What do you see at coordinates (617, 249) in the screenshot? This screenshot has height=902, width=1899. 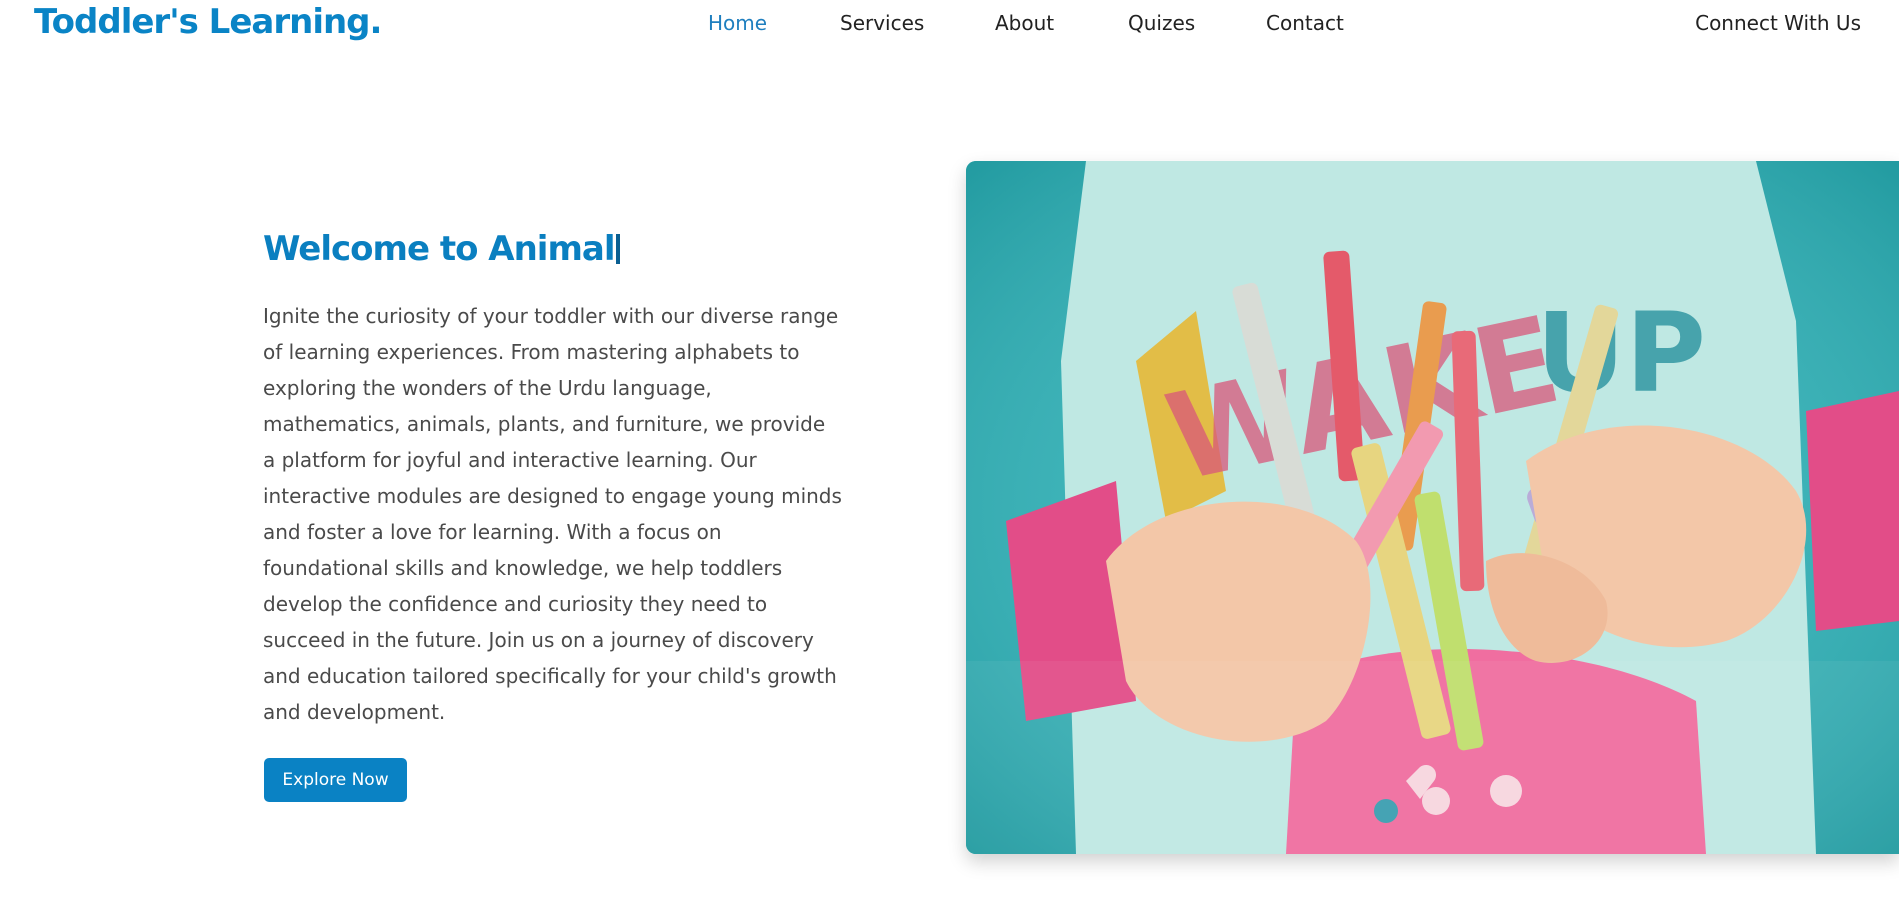 I see `typing-caret` at bounding box center [617, 249].